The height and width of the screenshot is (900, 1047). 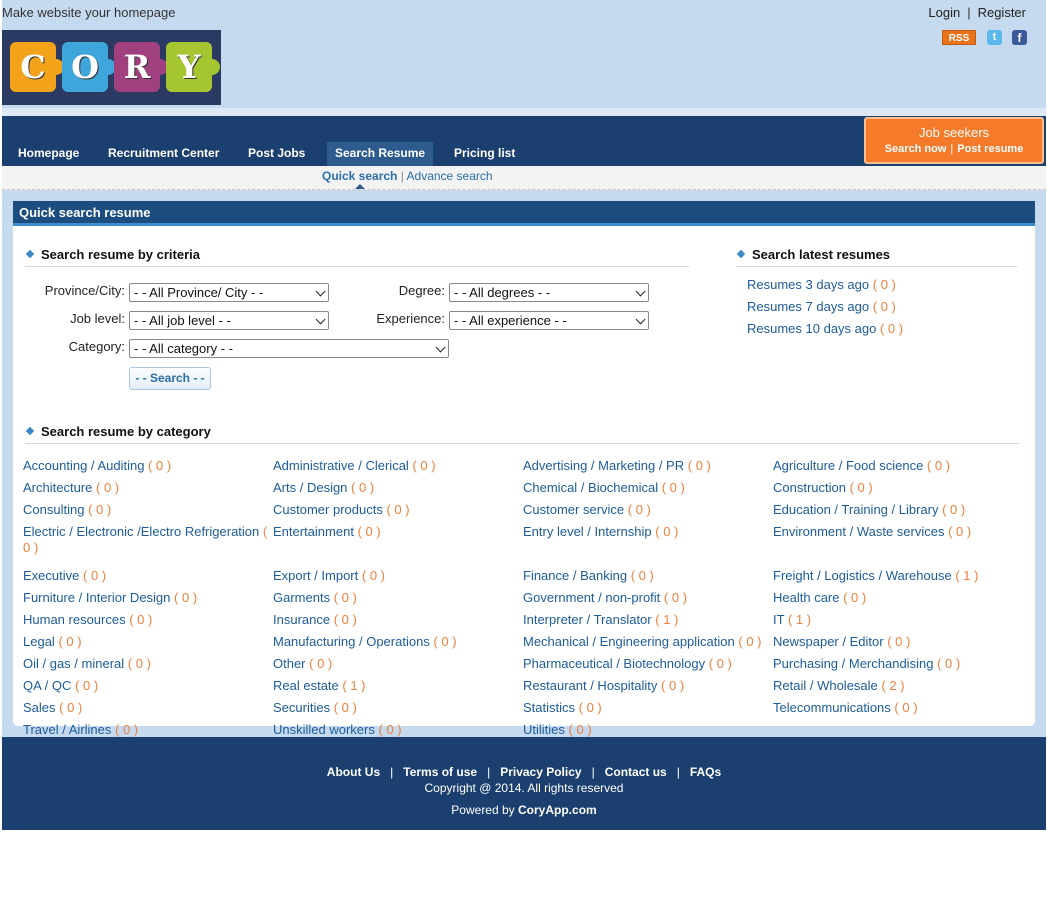 What do you see at coordinates (145, 642) in the screenshot?
I see `category-item: Legal ( 0 )` at bounding box center [145, 642].